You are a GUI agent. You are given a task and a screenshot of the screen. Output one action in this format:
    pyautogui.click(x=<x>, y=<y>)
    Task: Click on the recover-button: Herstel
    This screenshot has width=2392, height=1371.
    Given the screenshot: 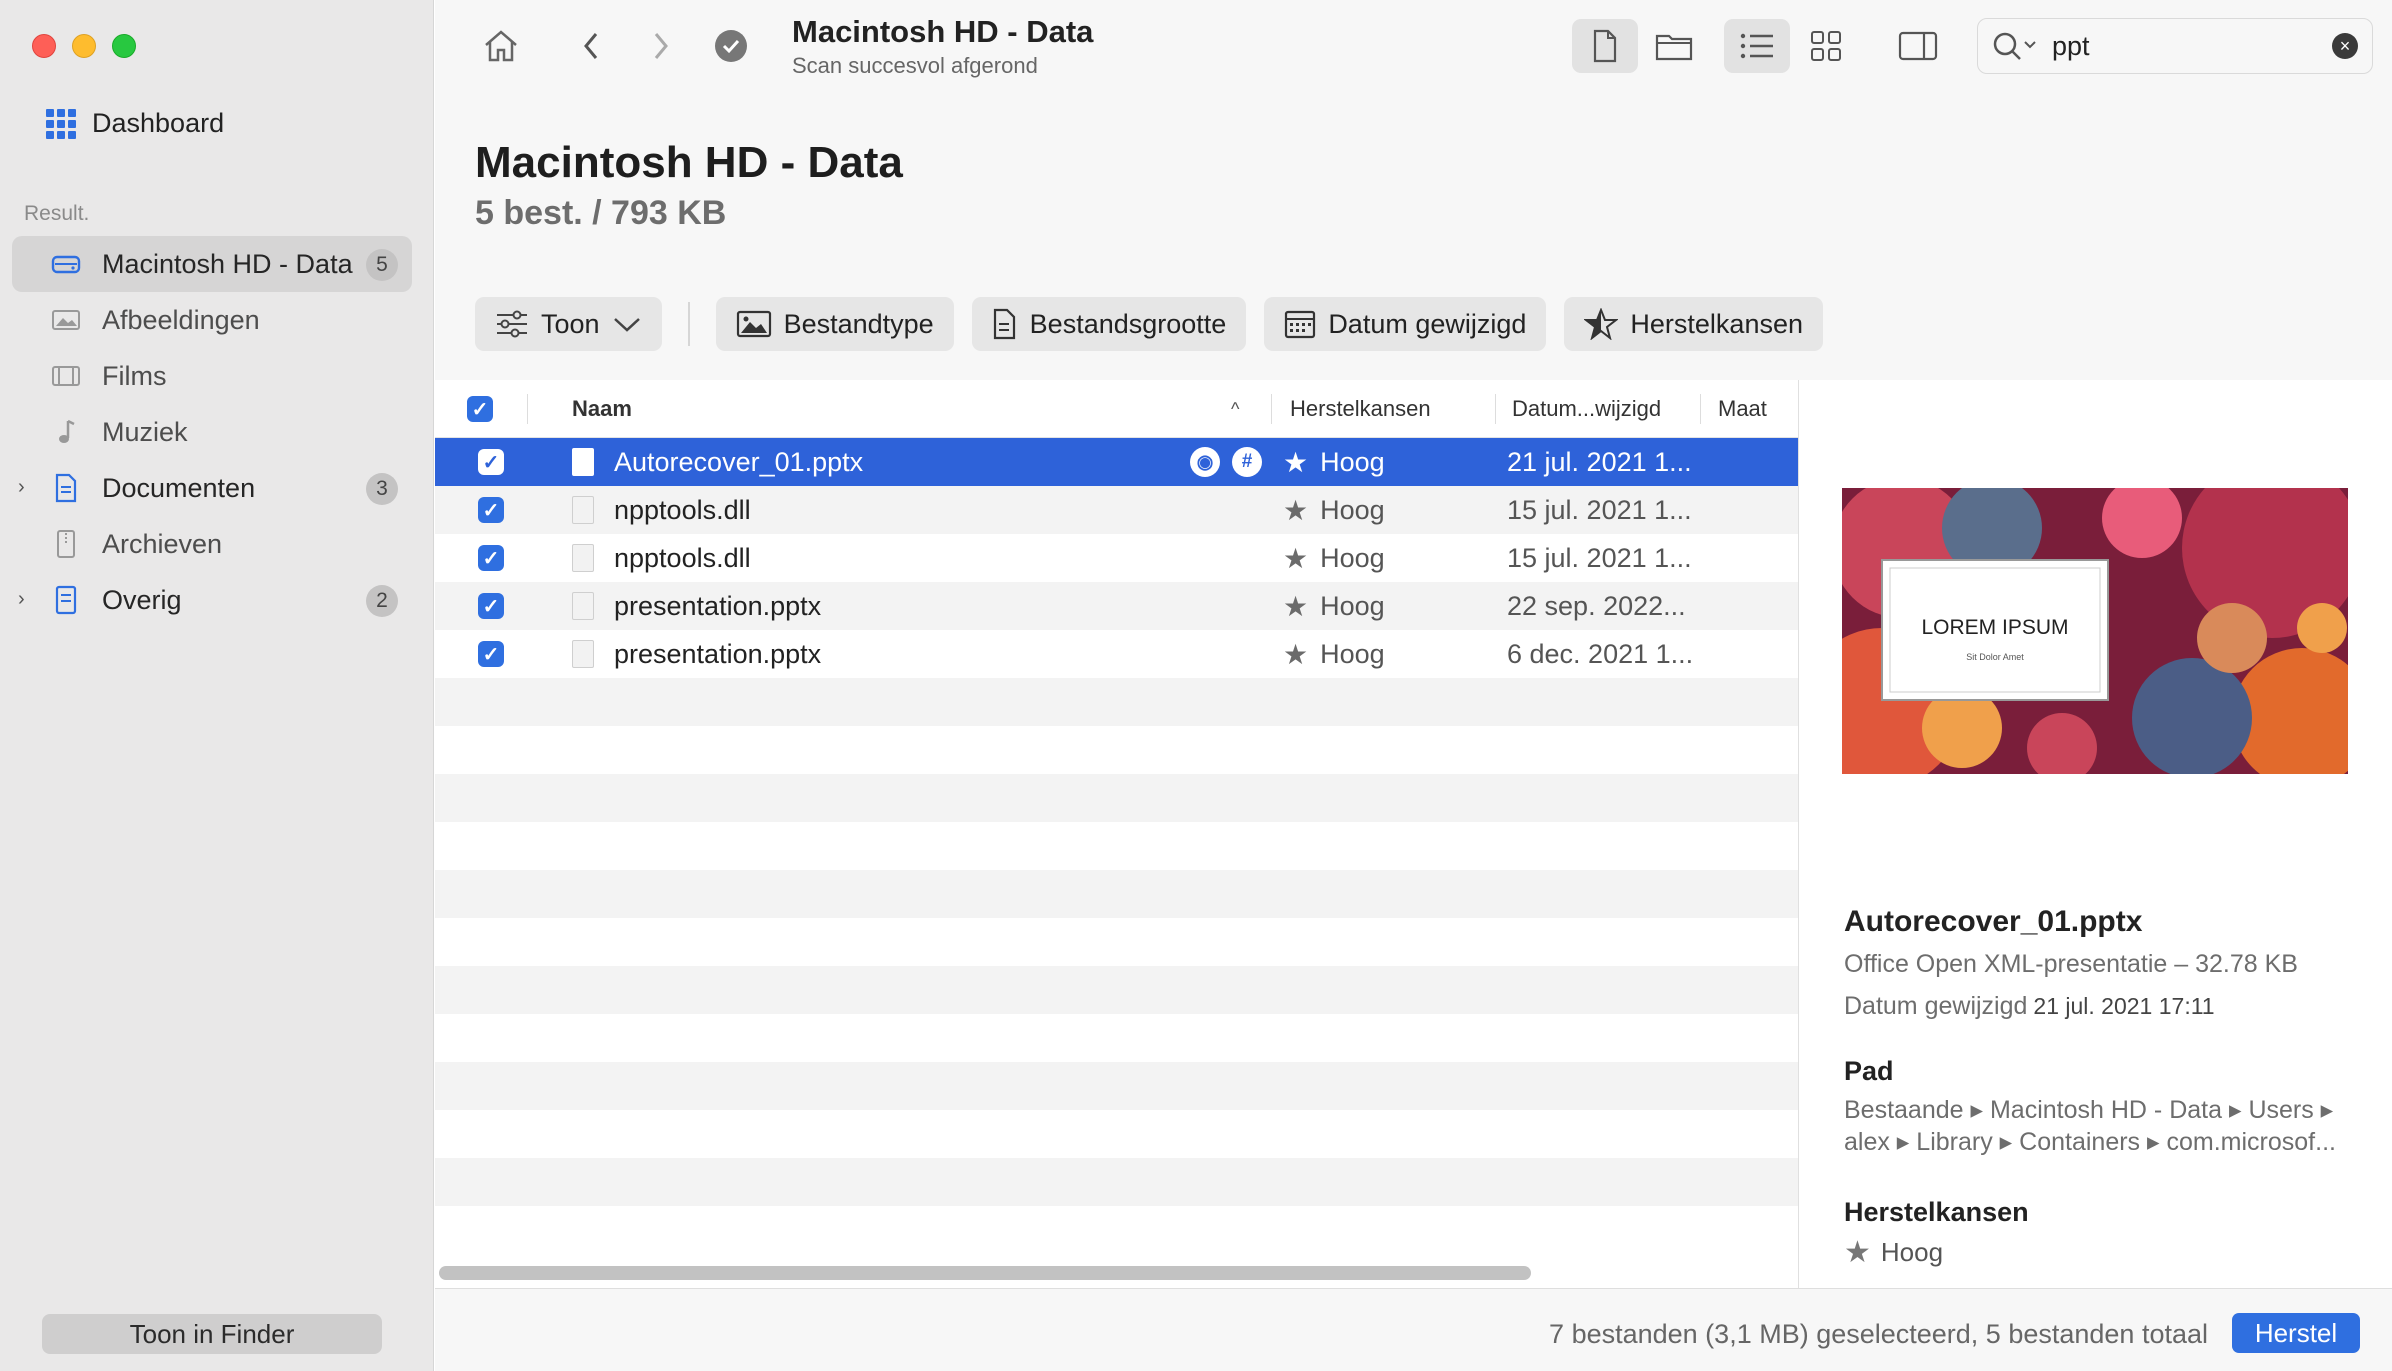 What is the action you would take?
    pyautogui.click(x=2296, y=1333)
    